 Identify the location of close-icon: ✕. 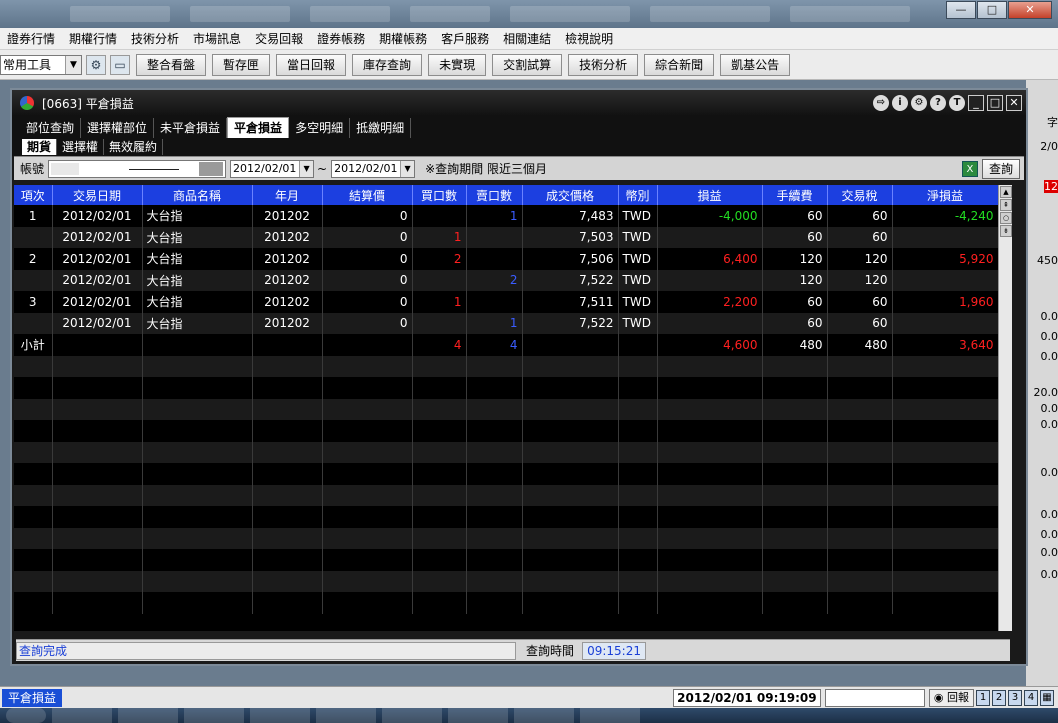
(1014, 103).